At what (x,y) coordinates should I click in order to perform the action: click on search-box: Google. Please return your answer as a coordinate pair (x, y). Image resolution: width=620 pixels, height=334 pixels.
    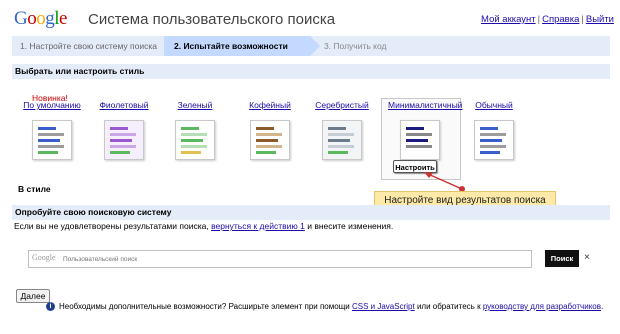
    Looking at the image, I should click on (280, 259).